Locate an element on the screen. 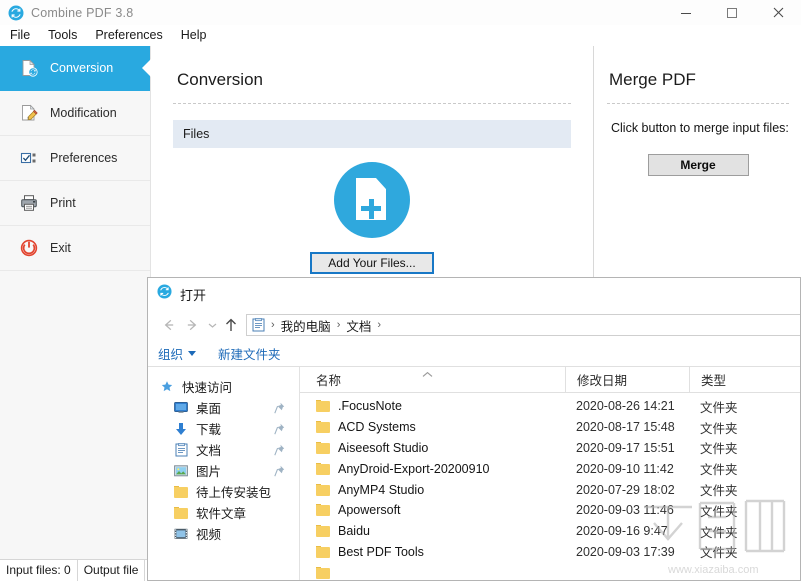 The image size is (801, 581). sidebar-label-conversion: Conversion is located at coordinates (82, 68).